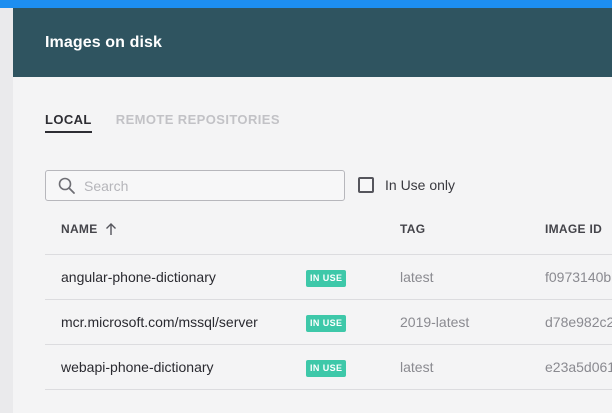  I want to click on column-header-tag: TAG, so click(412, 229).